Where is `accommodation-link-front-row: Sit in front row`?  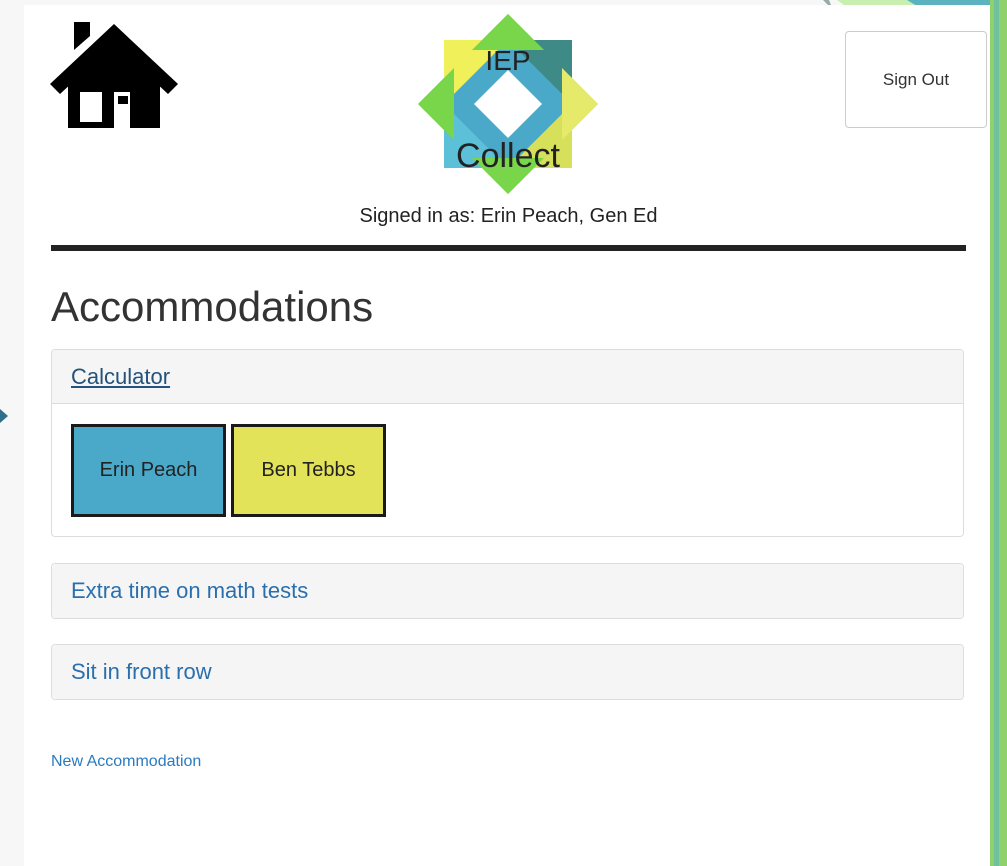 accommodation-link-front-row: Sit in front row is located at coordinates (141, 672).